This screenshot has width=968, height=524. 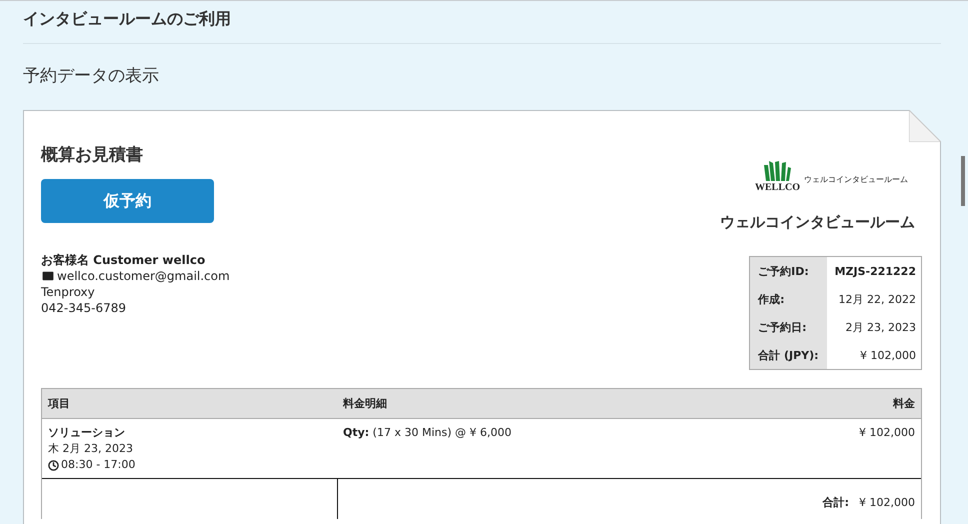 I want to click on item-amount: ¥ 102,000, so click(x=887, y=433).